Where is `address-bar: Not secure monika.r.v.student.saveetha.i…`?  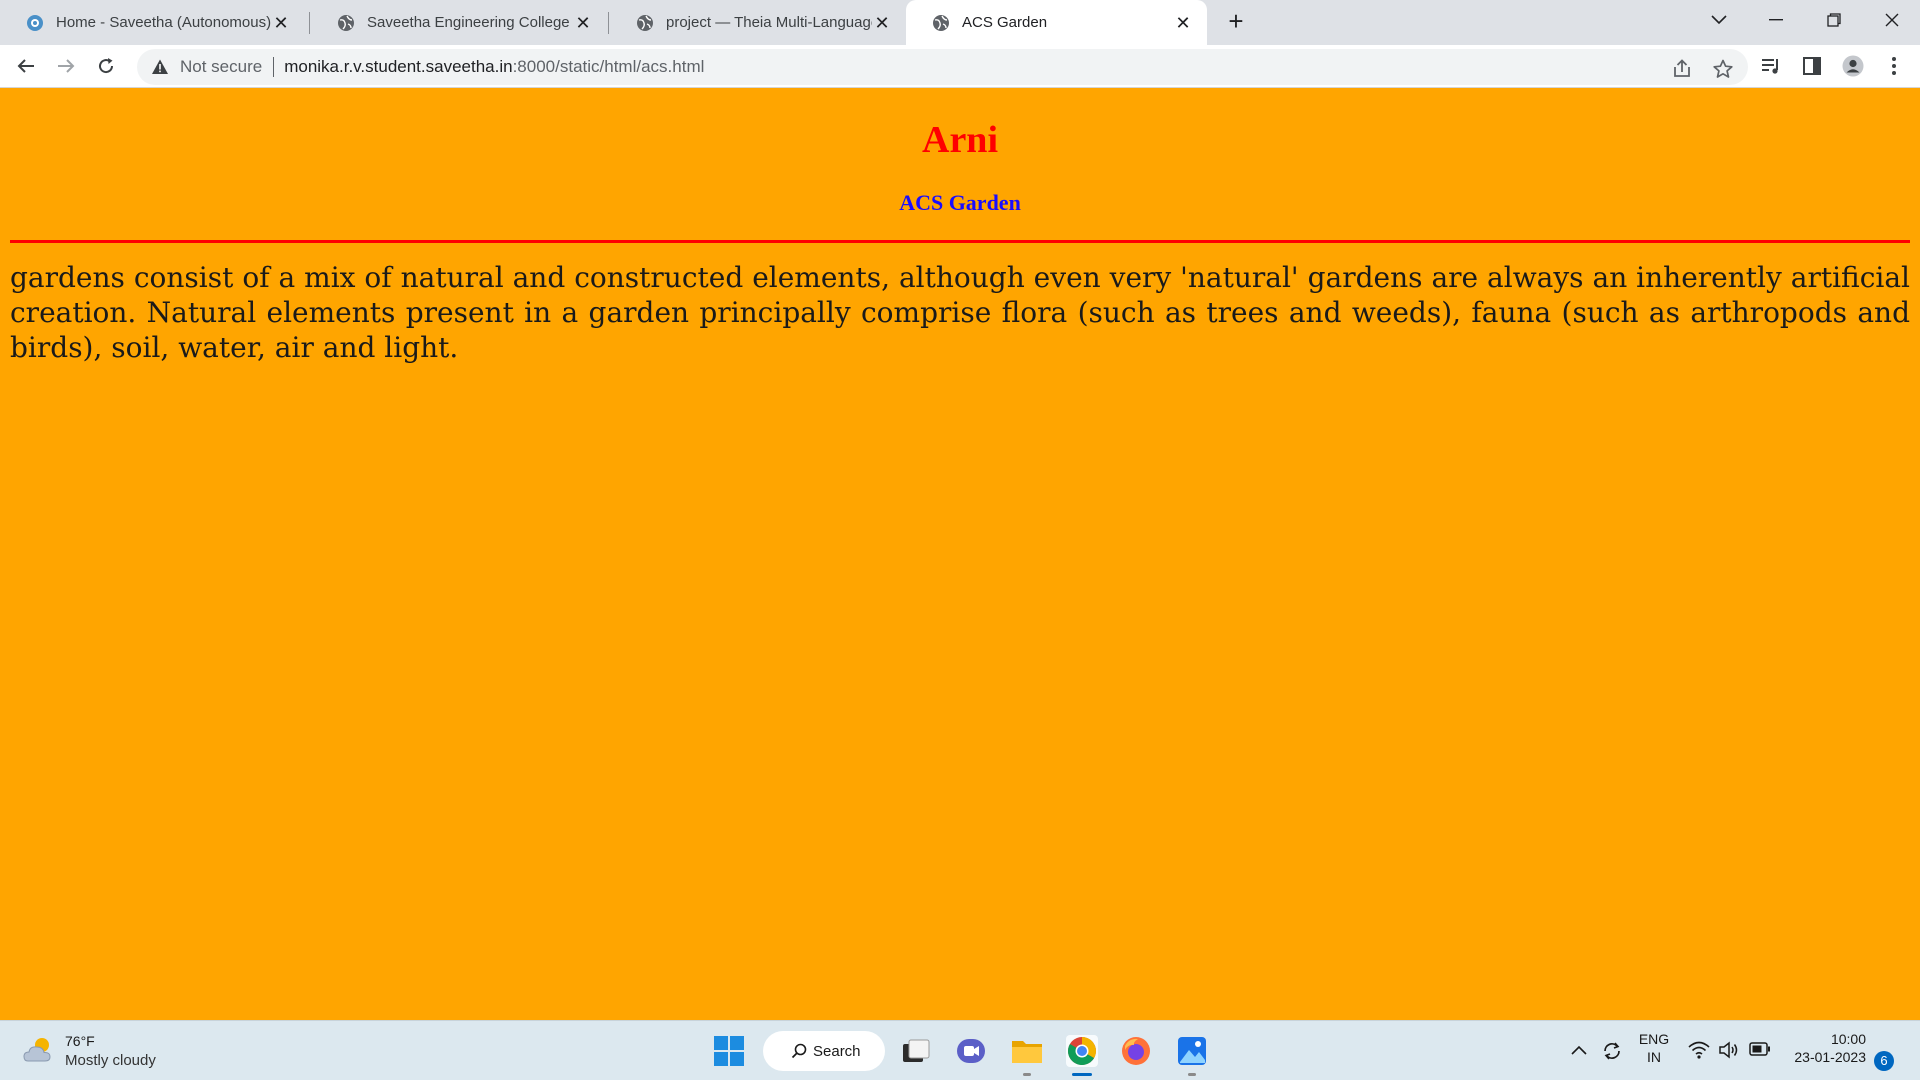 address-bar: Not secure monika.r.v.student.saveetha.i… is located at coordinates (942, 67).